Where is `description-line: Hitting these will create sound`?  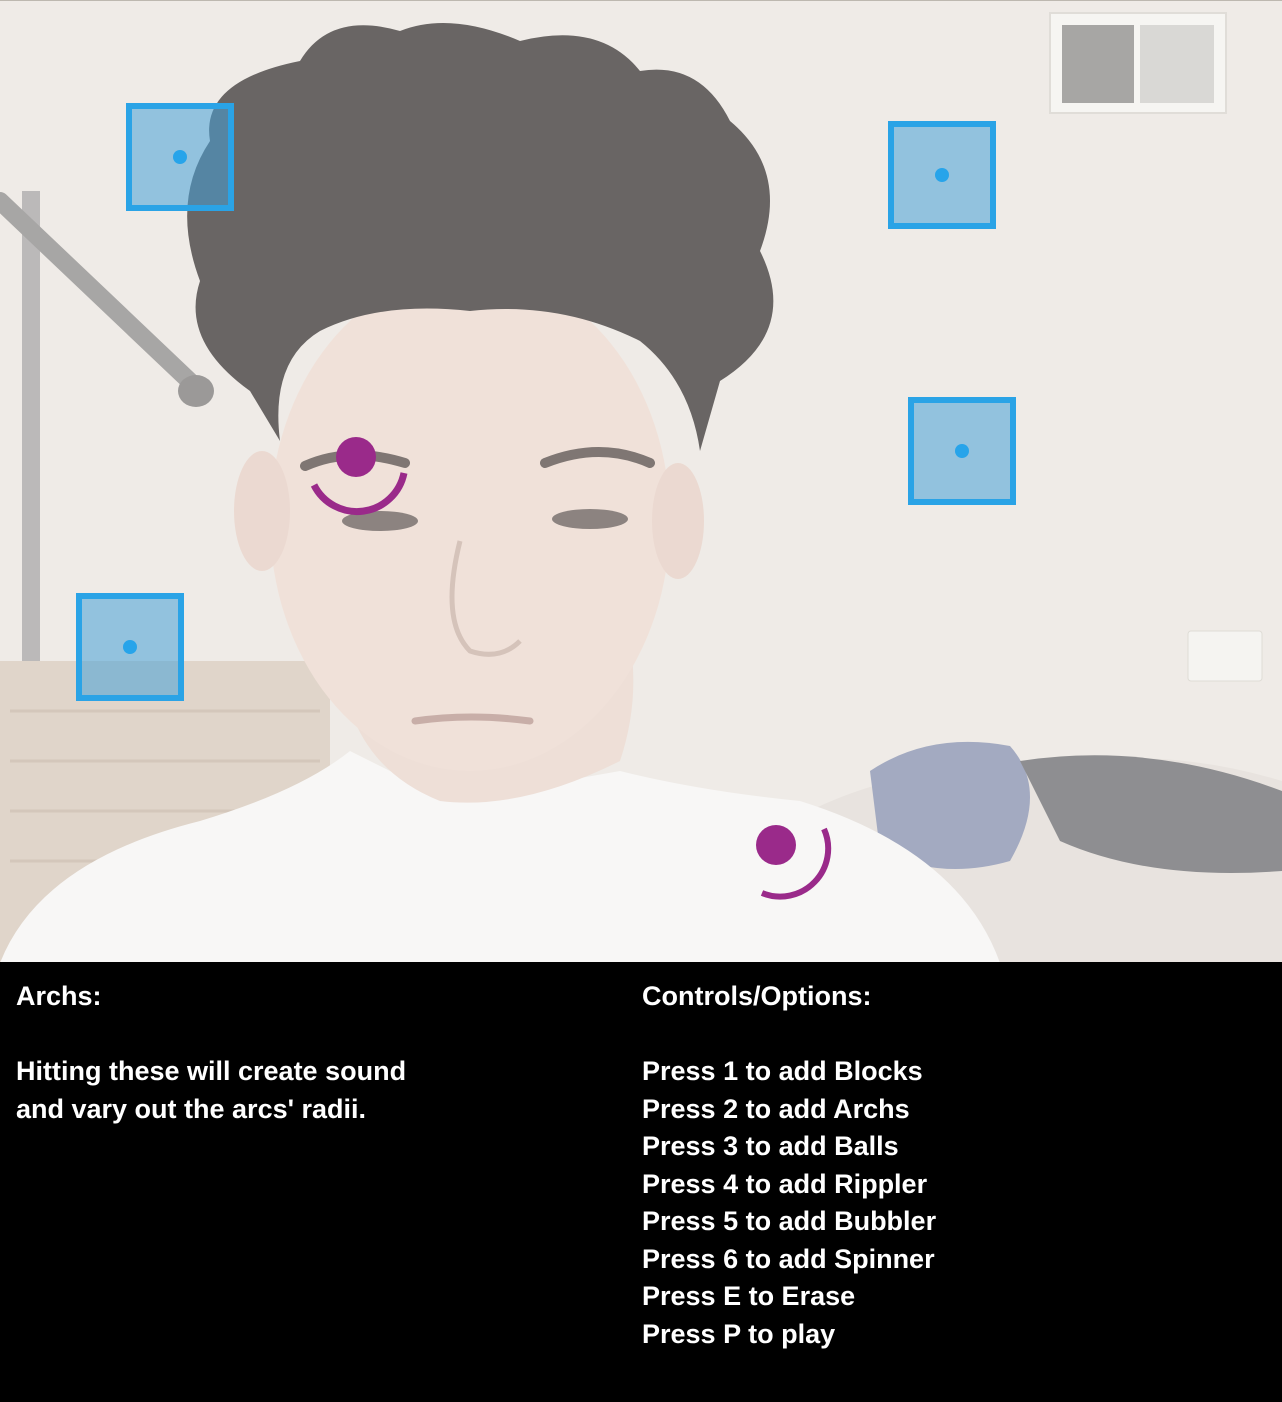
description-line: Hitting these will create sound is located at coordinates (211, 1071).